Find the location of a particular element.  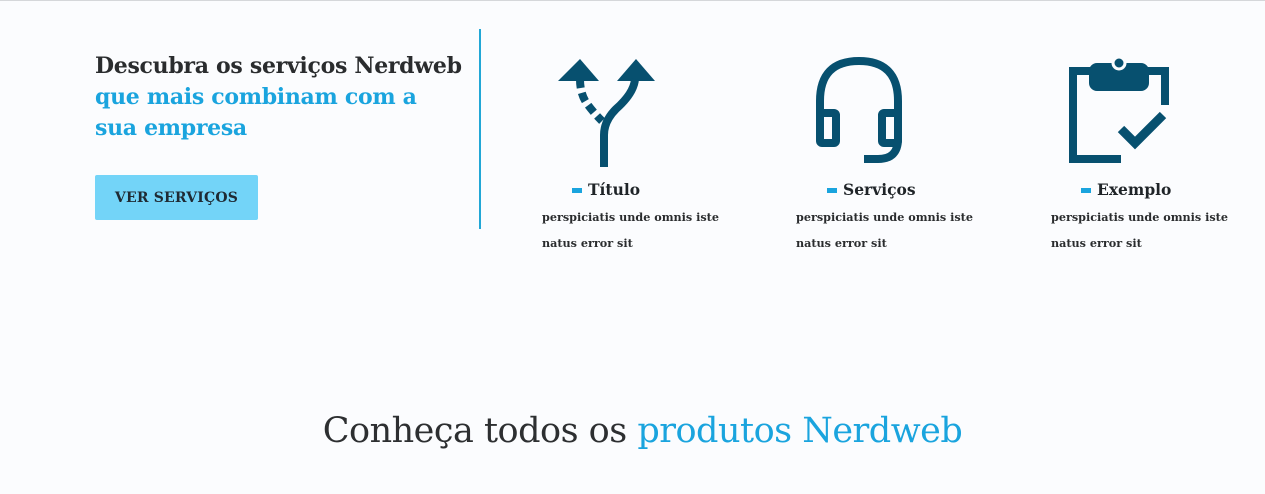

intro-heading-line1: Descubra os serviços Nerdweb is located at coordinates (278, 66).